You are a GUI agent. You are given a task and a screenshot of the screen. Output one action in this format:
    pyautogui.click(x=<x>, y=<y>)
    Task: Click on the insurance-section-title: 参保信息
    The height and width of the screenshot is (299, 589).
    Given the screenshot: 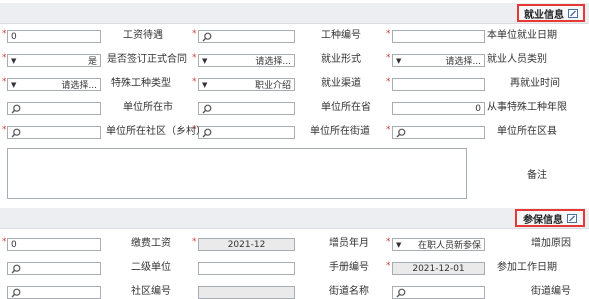 What is the action you would take?
    pyautogui.click(x=550, y=218)
    